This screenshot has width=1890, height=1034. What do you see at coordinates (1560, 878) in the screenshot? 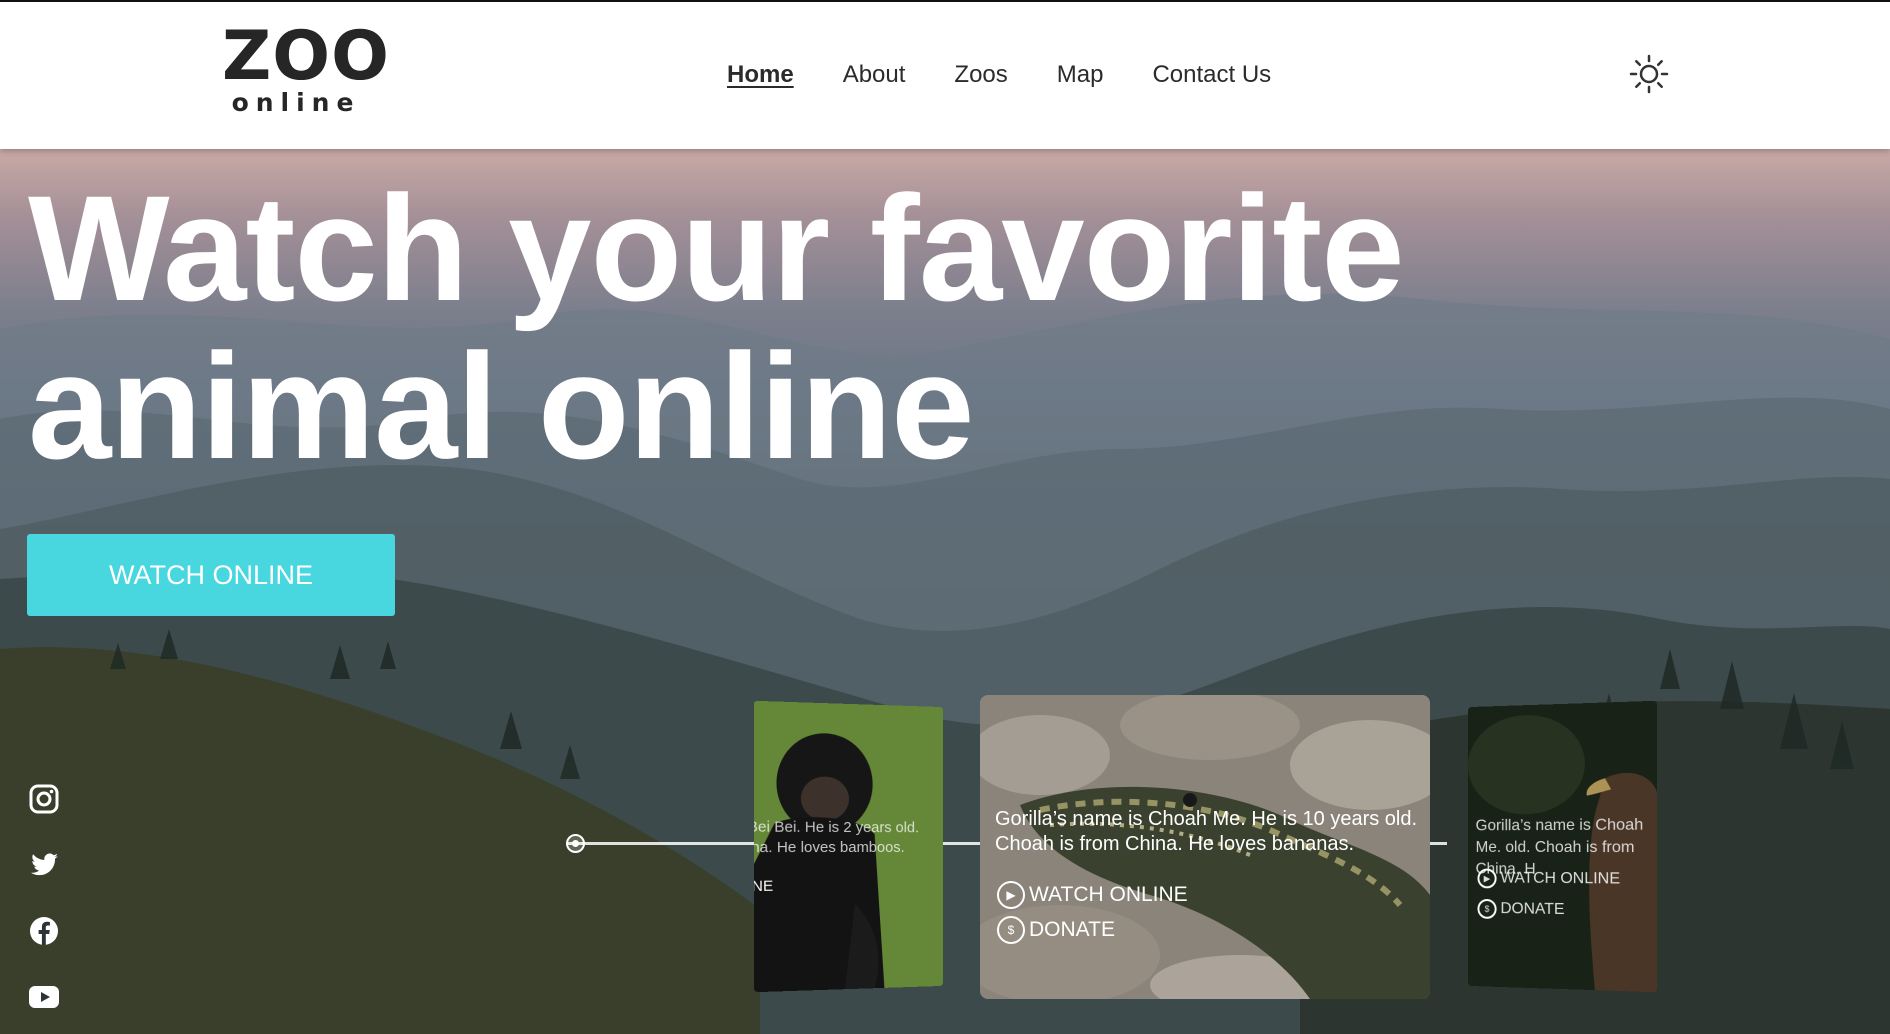
I see `card-right-watch-label: WATCH ONLINE` at bounding box center [1560, 878].